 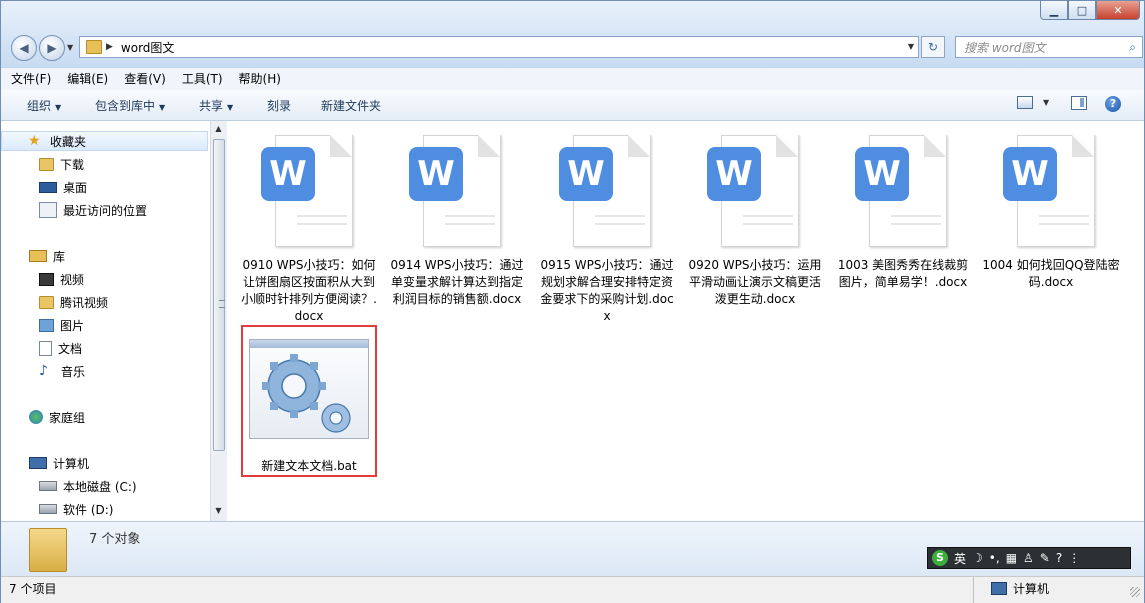 What do you see at coordinates (44, 105) in the screenshot?
I see `organize-button: 组织 ▼` at bounding box center [44, 105].